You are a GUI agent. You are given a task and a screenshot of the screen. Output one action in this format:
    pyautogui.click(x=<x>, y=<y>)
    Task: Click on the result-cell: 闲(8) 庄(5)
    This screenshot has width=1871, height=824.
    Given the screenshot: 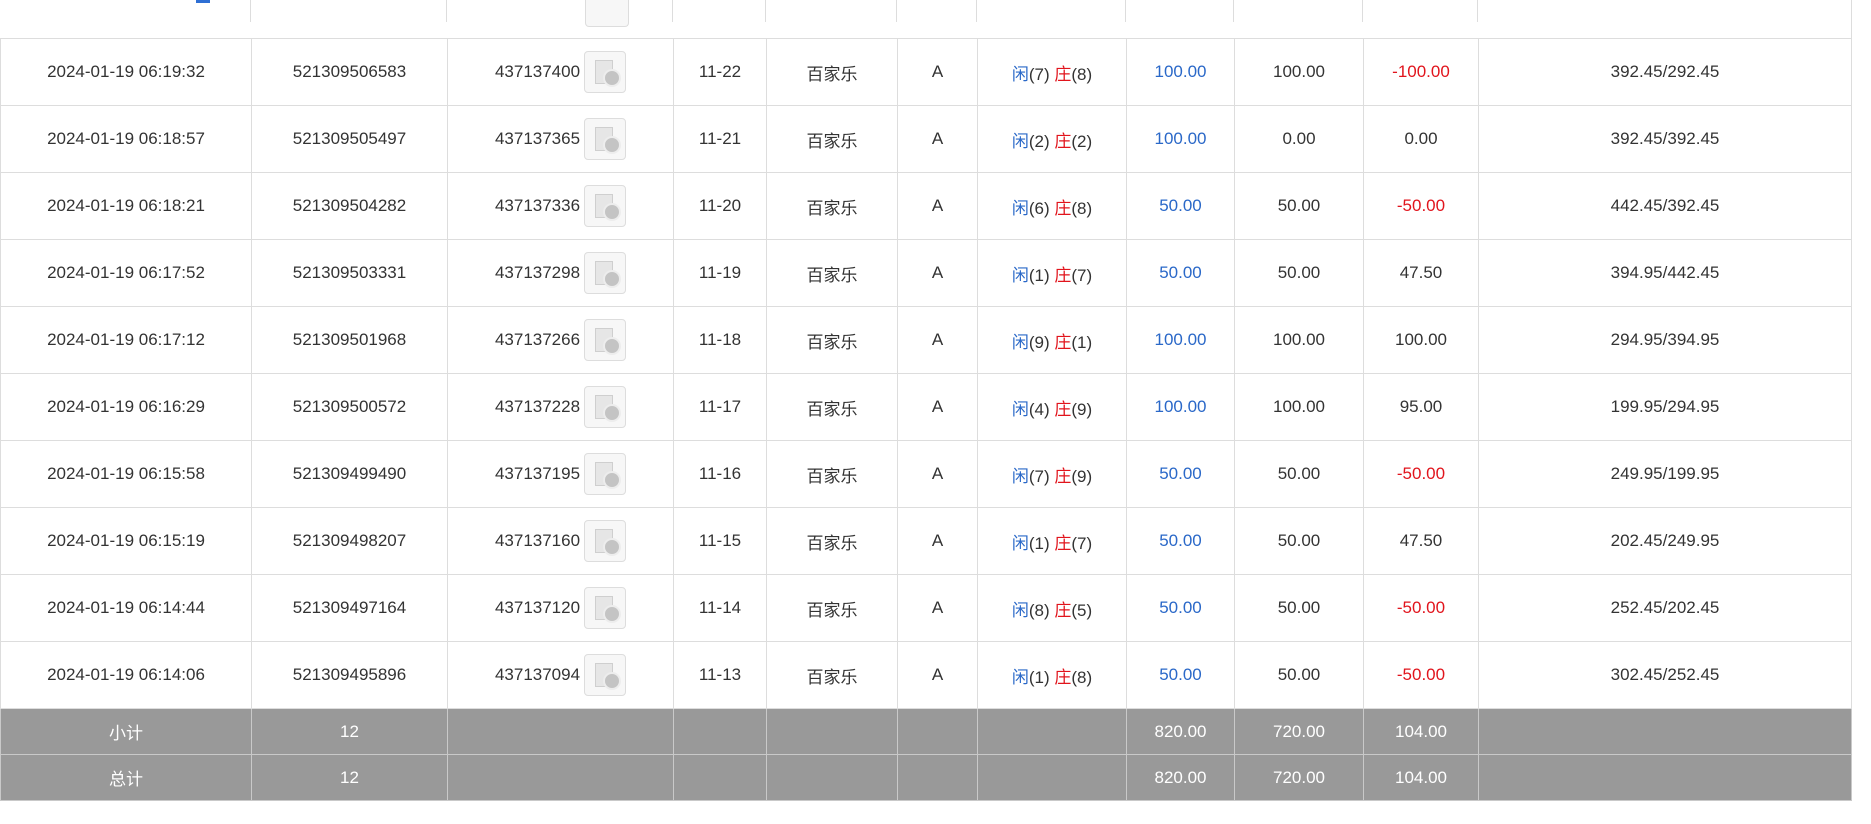 What is the action you would take?
    pyautogui.click(x=1052, y=608)
    